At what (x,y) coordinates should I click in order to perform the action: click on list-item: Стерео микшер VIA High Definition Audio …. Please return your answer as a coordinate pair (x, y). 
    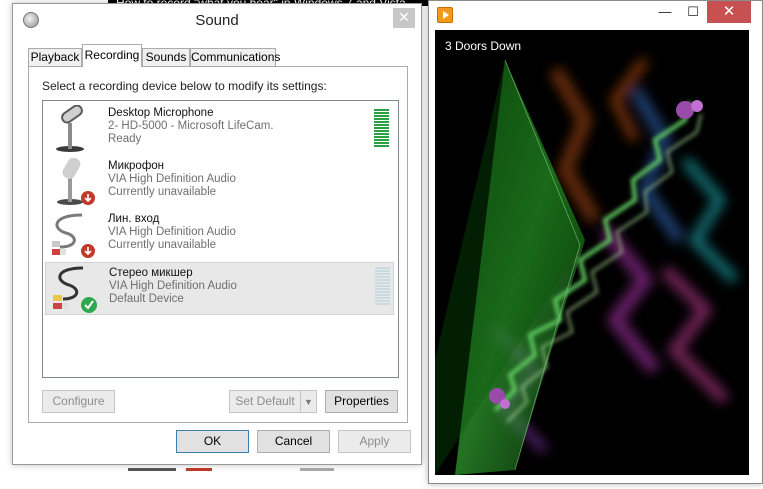
    Looking at the image, I should click on (219, 288).